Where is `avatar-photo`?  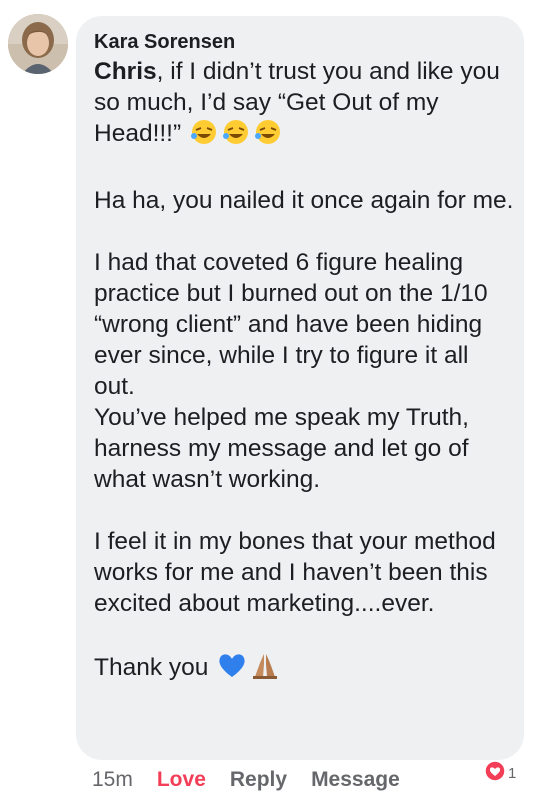 avatar-photo is located at coordinates (38, 44).